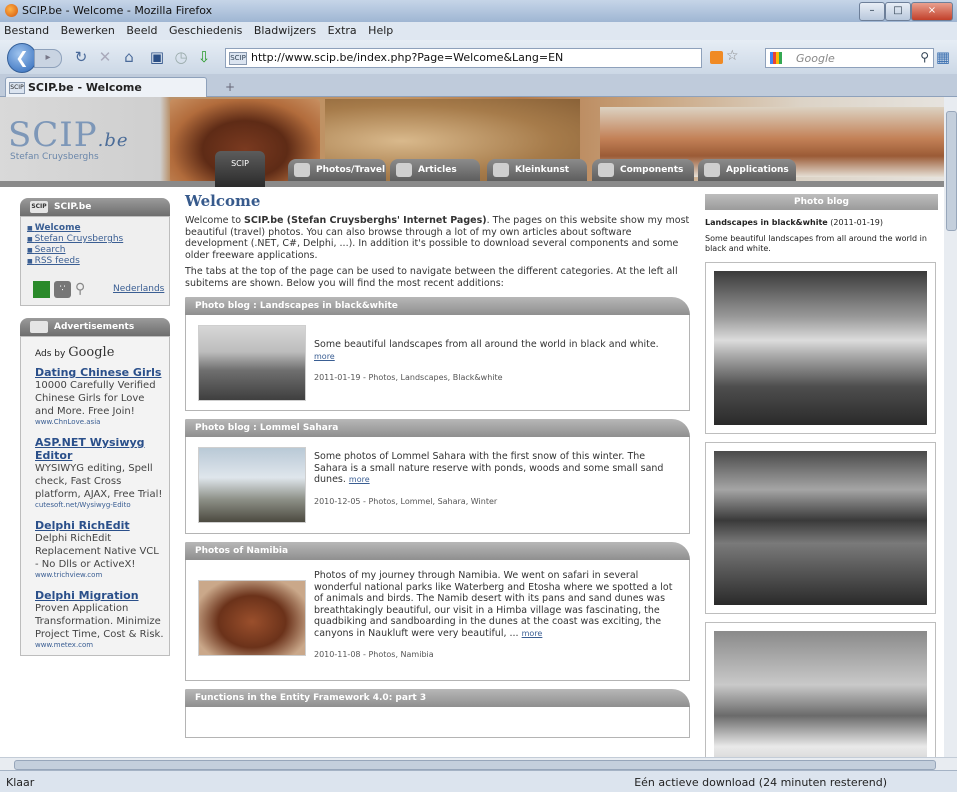 The image size is (957, 792). What do you see at coordinates (22, 58) in the screenshot?
I see `back-button: ❮` at bounding box center [22, 58].